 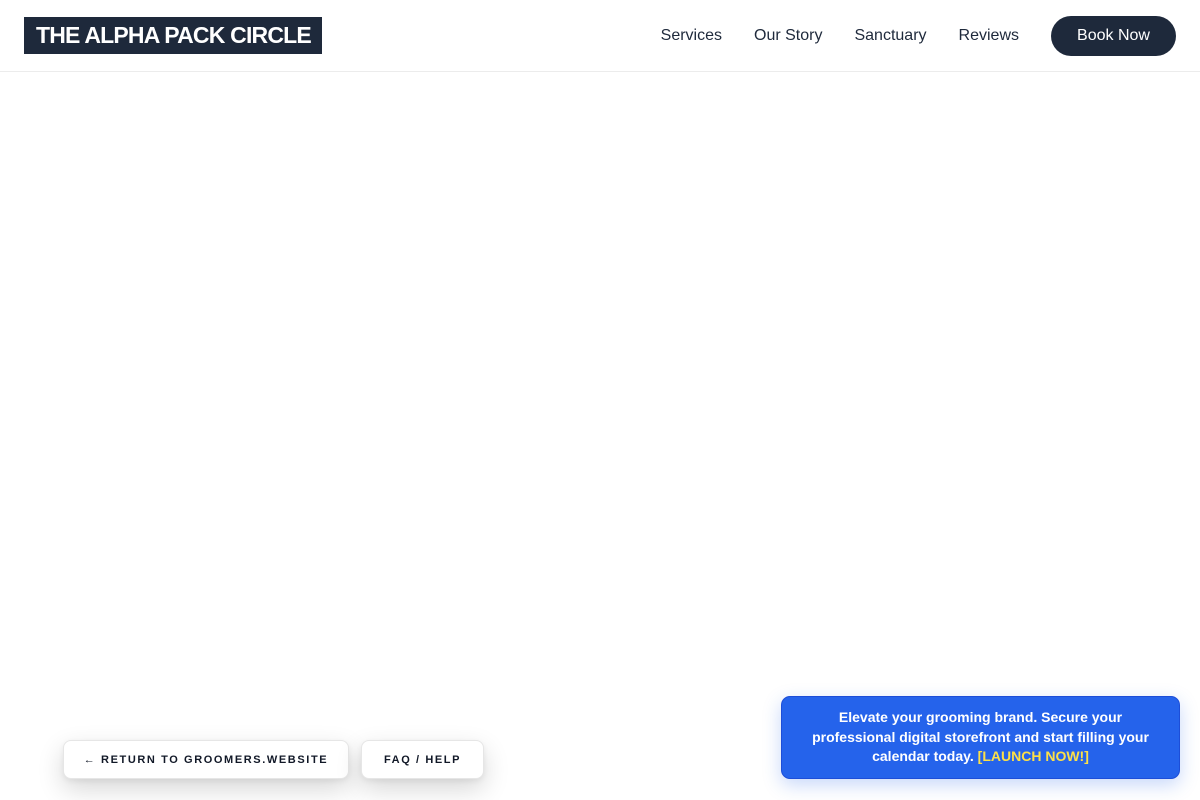 What do you see at coordinates (422, 759) in the screenshot?
I see `faq-help-button: FAQ / HELP` at bounding box center [422, 759].